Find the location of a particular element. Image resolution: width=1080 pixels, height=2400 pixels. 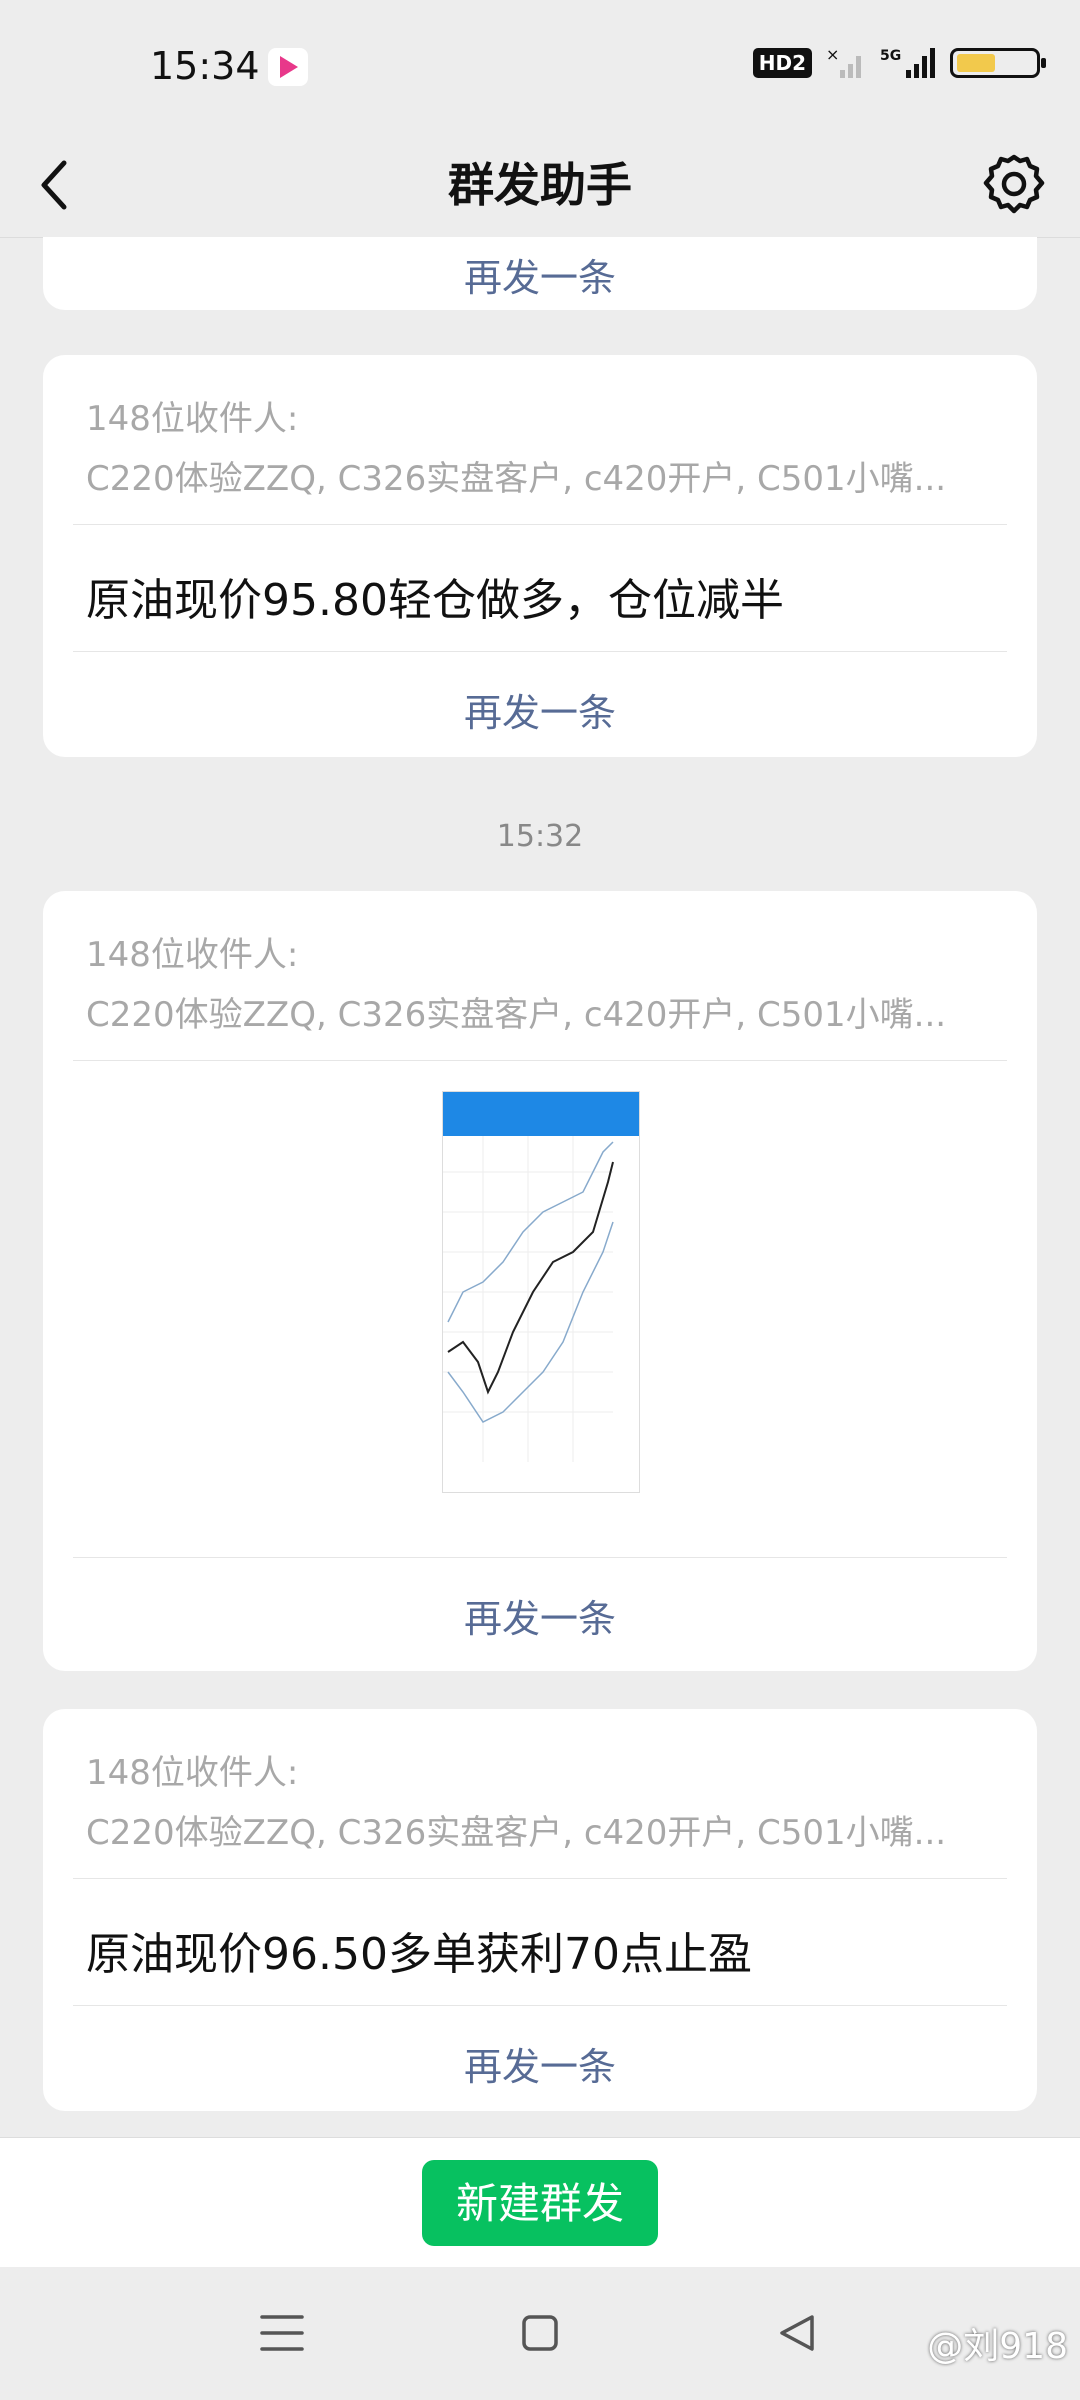

chart-screenshot-image is located at coordinates (541, 1292).